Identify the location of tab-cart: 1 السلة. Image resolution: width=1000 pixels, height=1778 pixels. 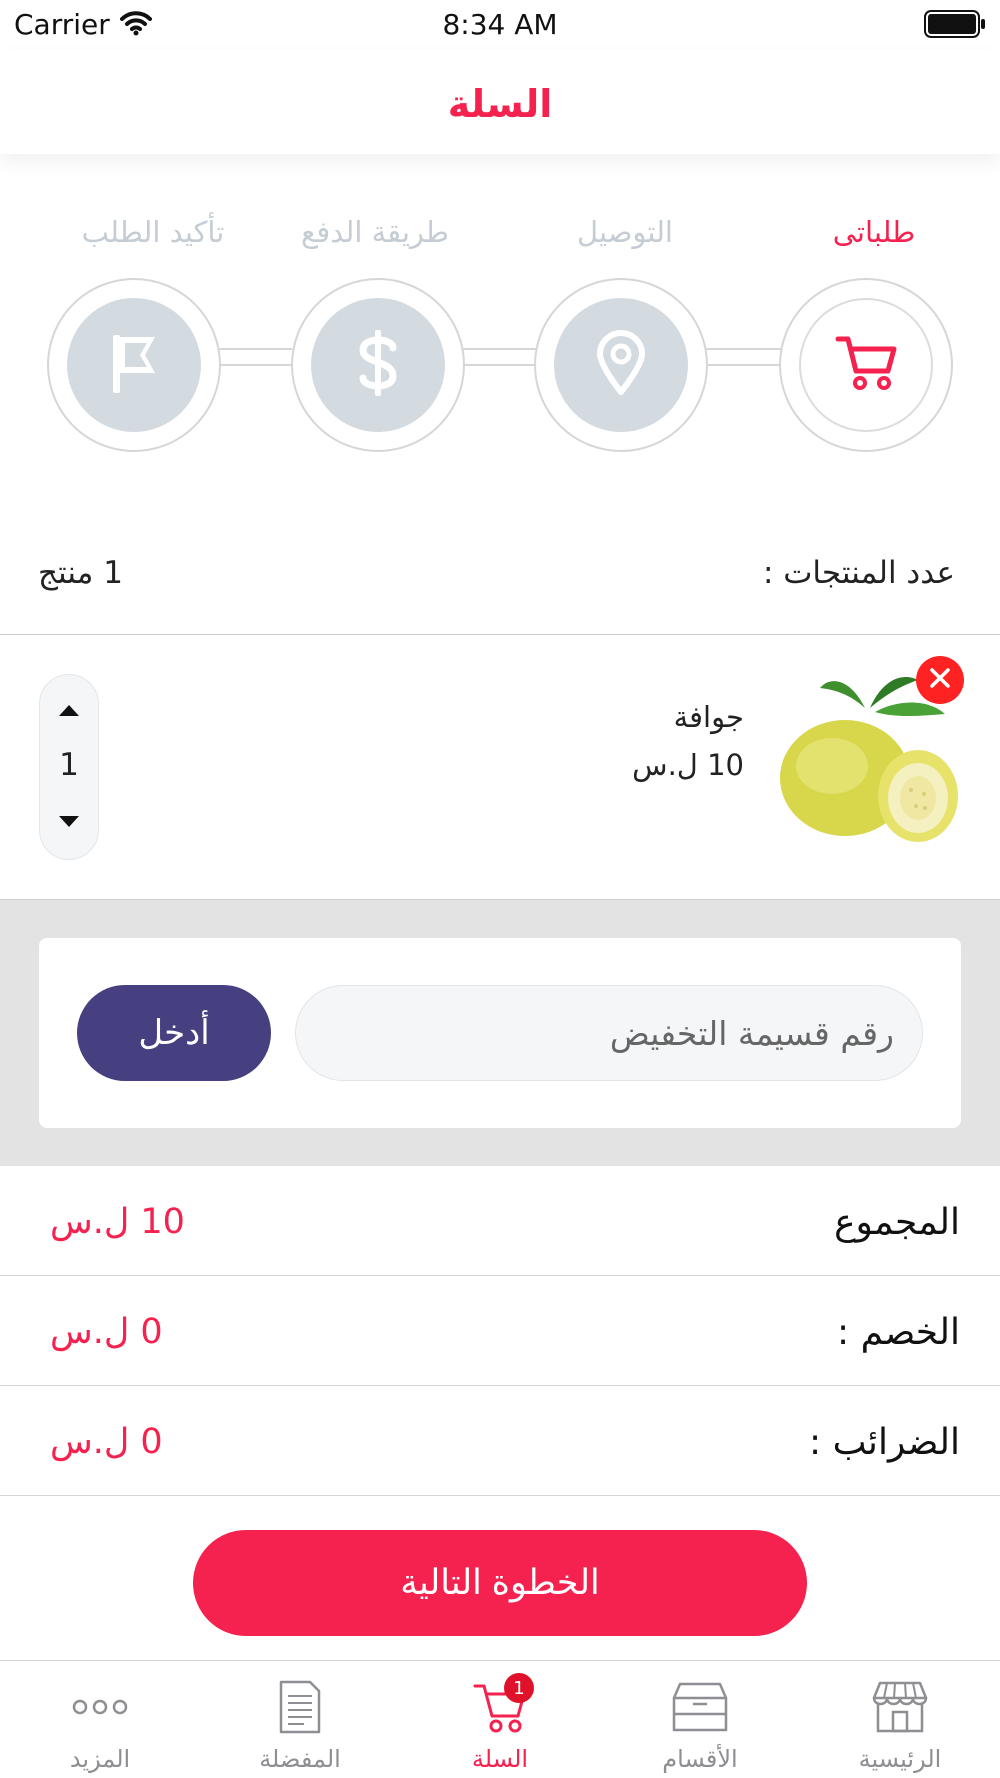
(500, 1719).